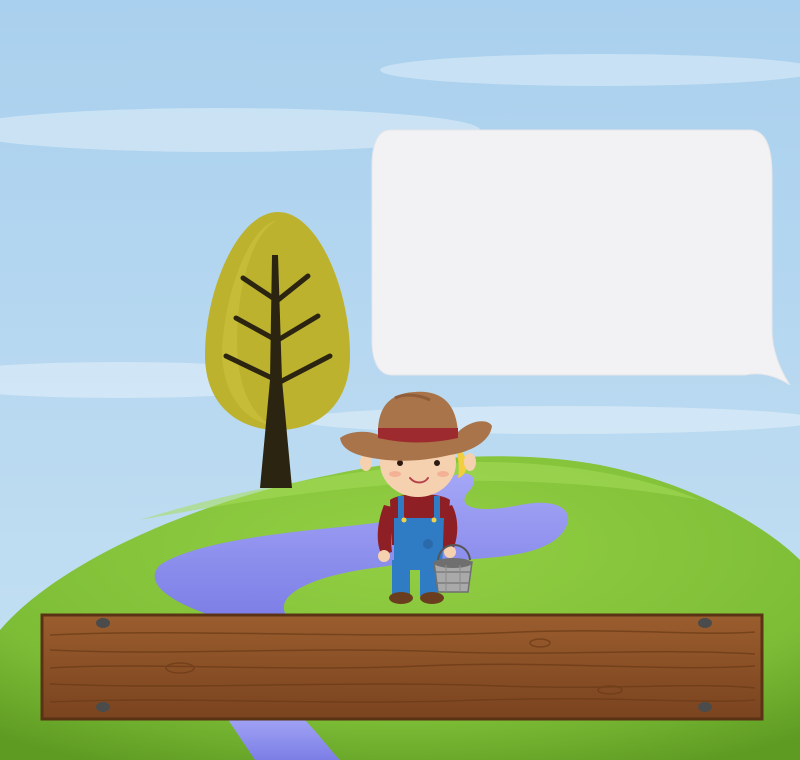 The width and height of the screenshot is (800, 760). What do you see at coordinates (405, 665) in the screenshot?
I see `sign-text` at bounding box center [405, 665].